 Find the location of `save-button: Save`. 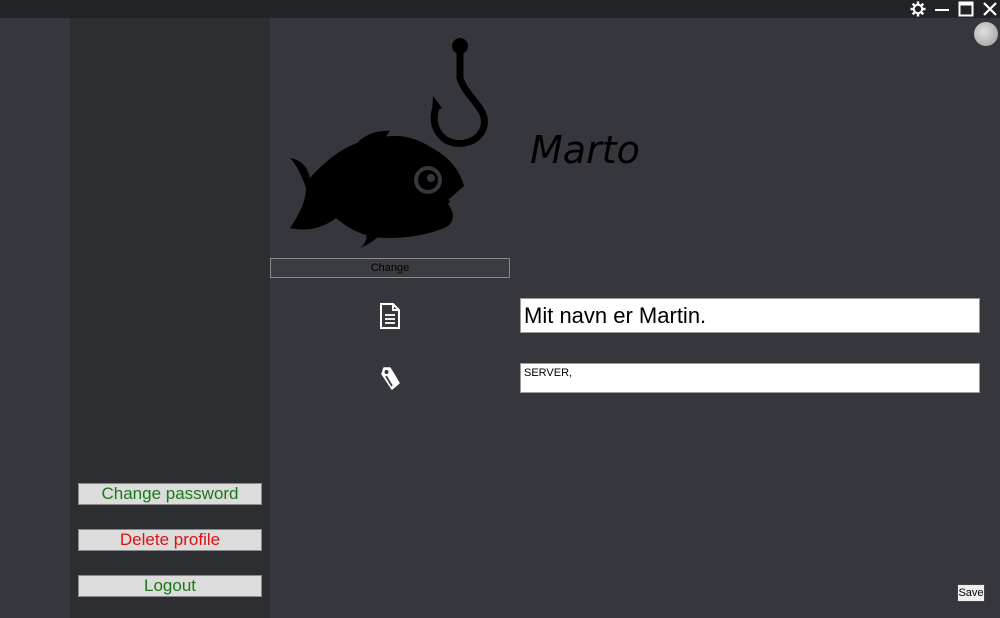

save-button: Save is located at coordinates (971, 593).